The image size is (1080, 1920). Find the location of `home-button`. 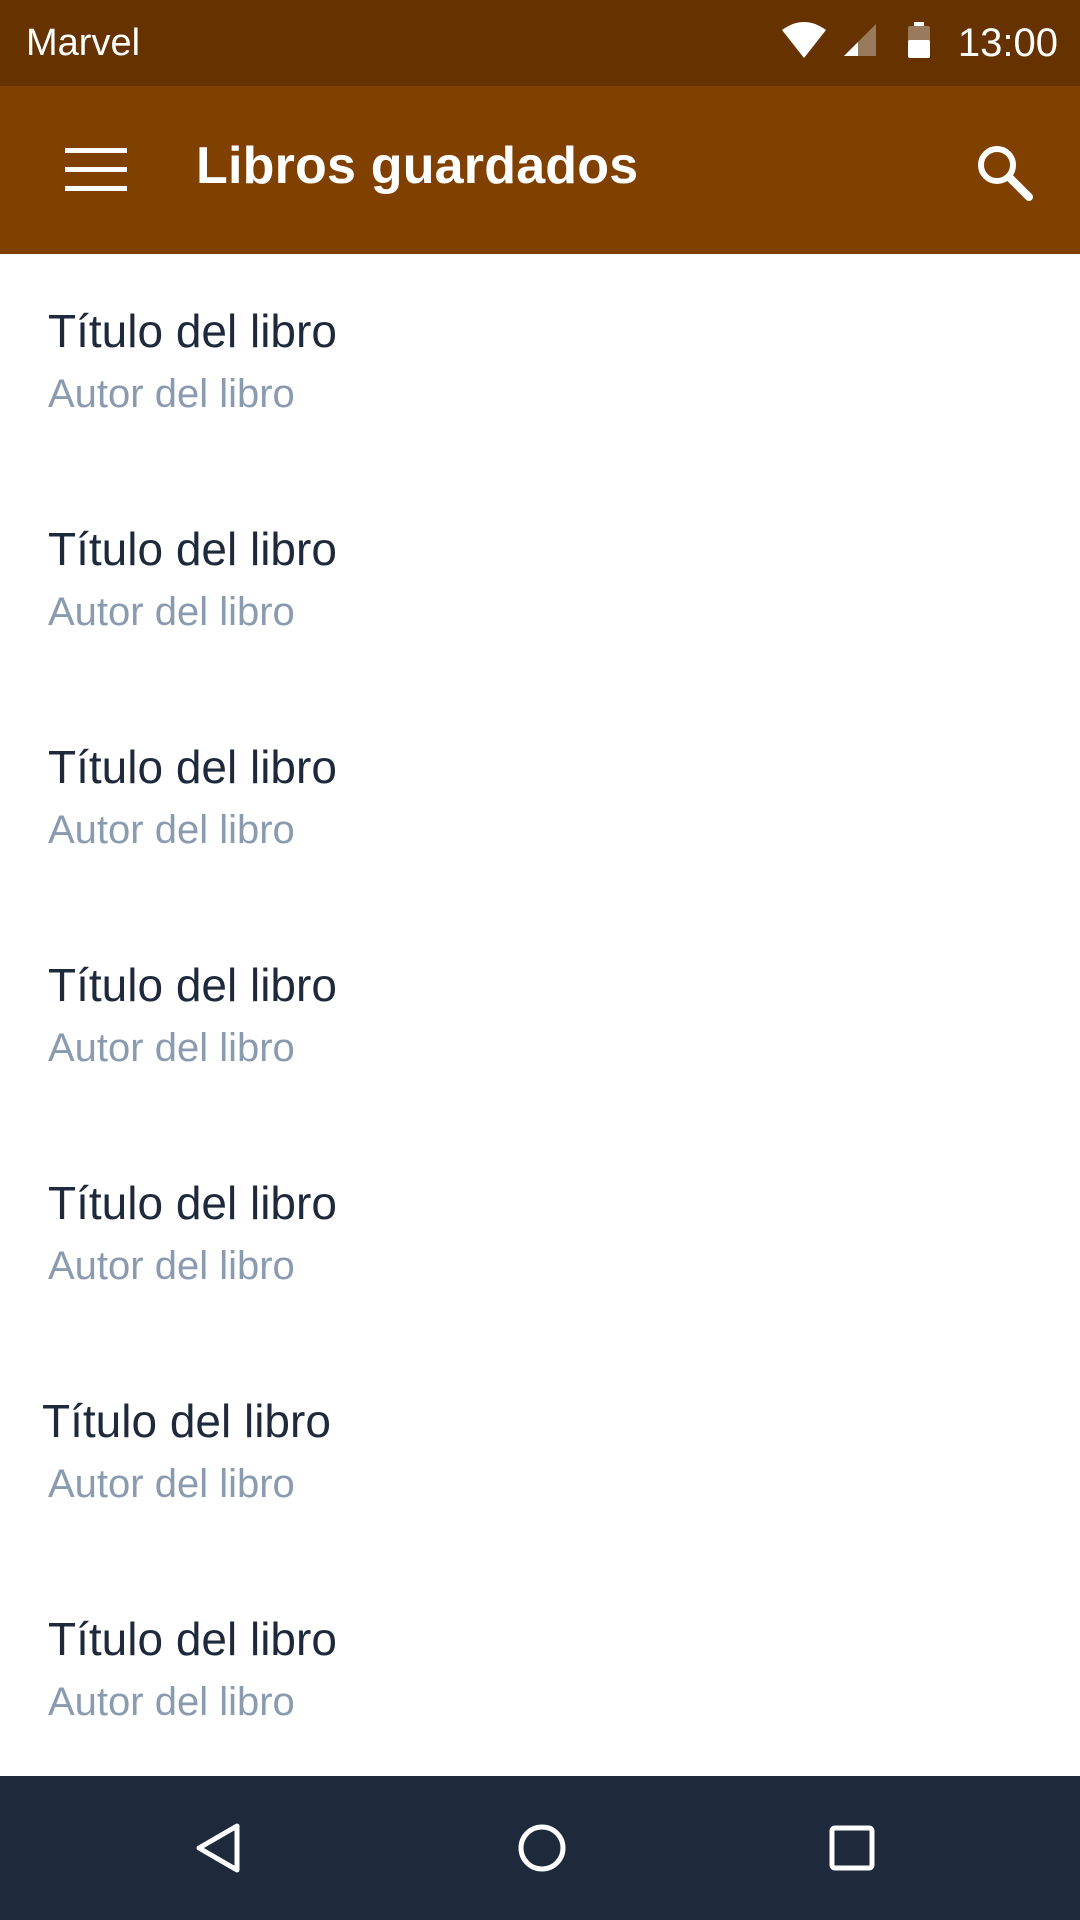

home-button is located at coordinates (542, 1848).